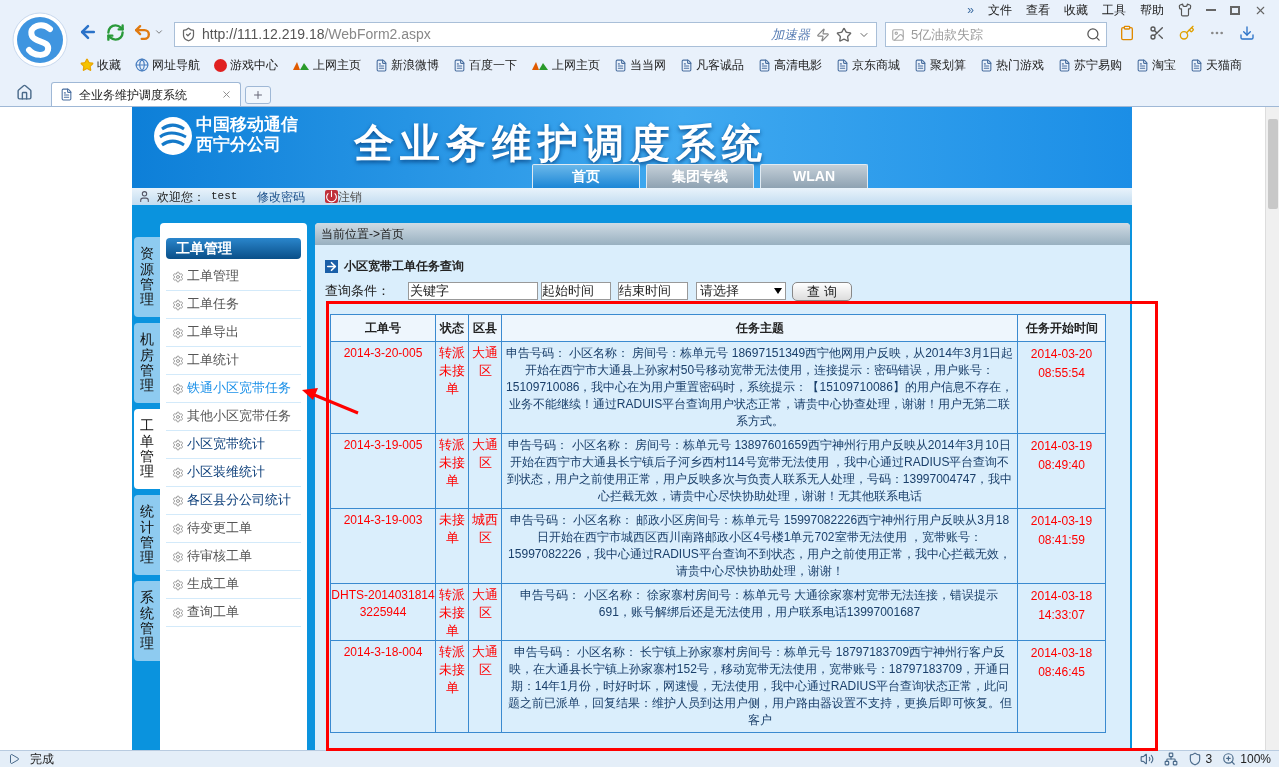 Image resolution: width=1279 pixels, height=767 pixels. What do you see at coordinates (1157, 33) in the screenshot?
I see `scissors-icon` at bounding box center [1157, 33].